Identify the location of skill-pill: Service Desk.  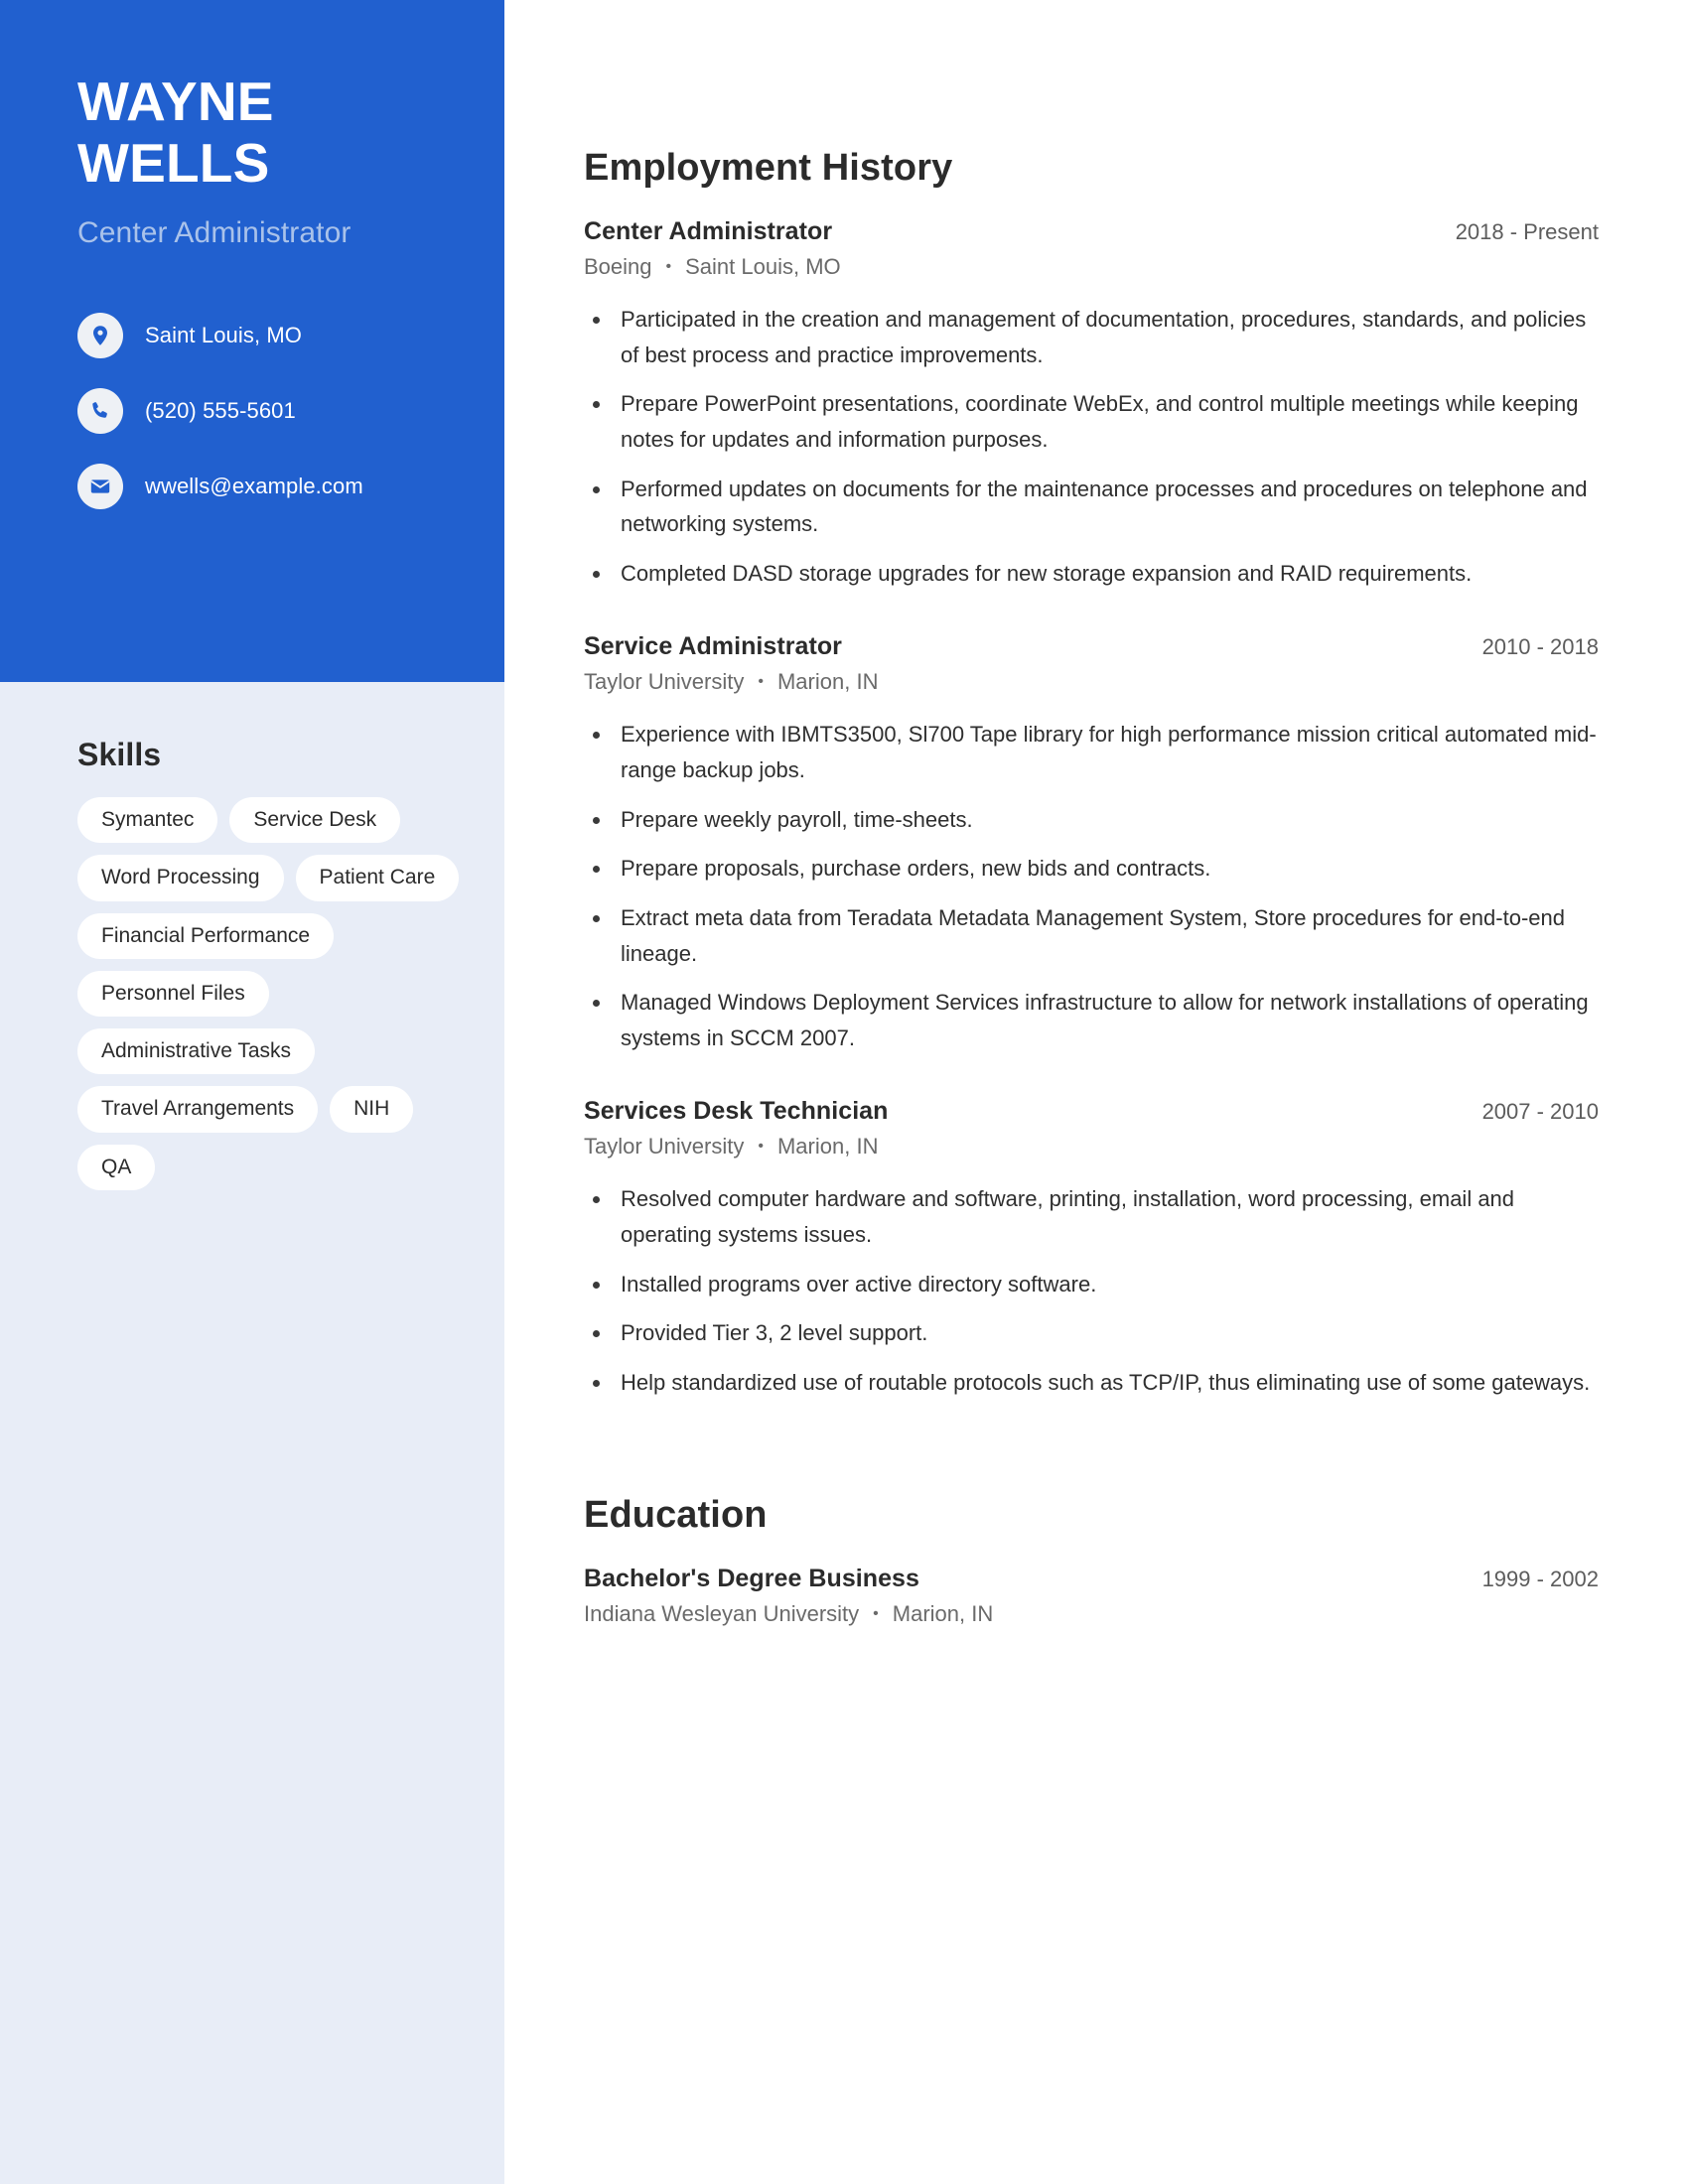
(315, 820).